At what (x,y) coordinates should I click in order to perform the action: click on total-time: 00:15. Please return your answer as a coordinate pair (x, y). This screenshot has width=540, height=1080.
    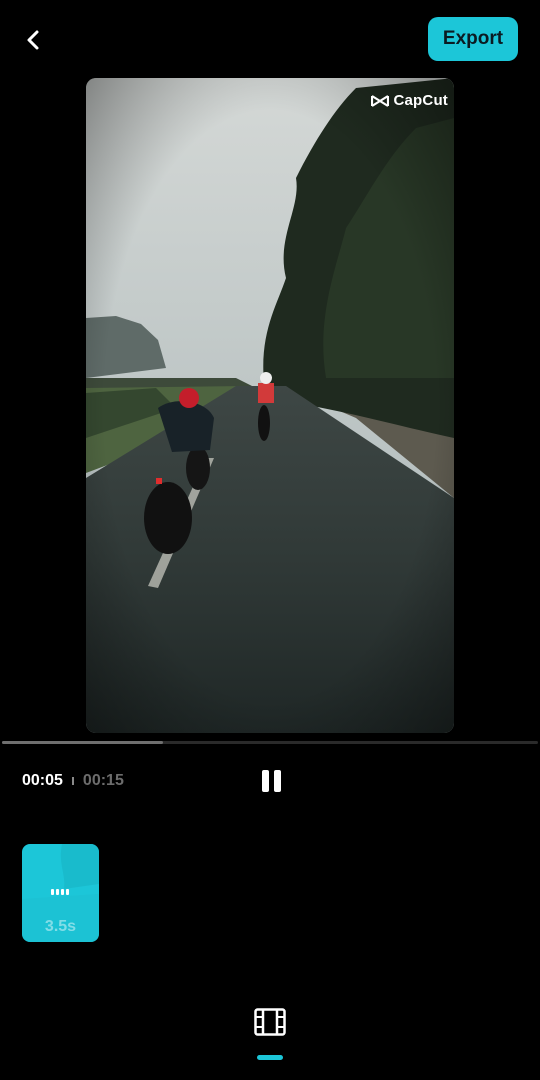
    Looking at the image, I should click on (103, 780).